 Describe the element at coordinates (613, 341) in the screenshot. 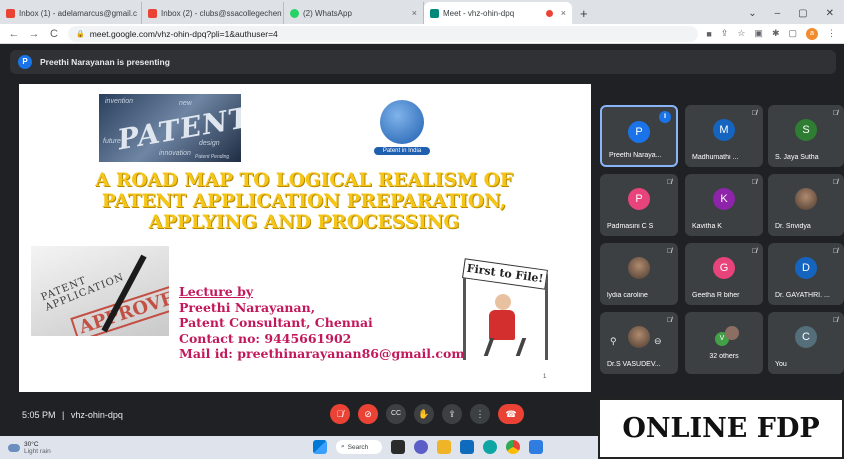

I see `pin-icon: ⚲` at that location.